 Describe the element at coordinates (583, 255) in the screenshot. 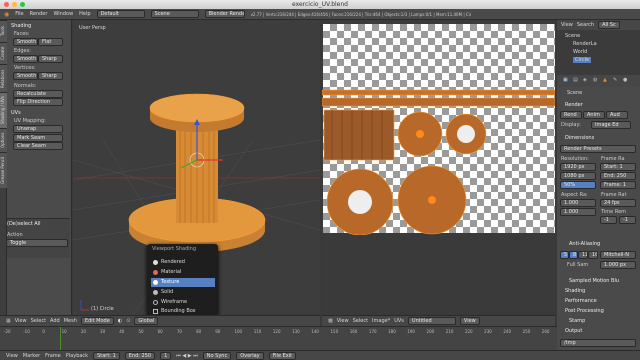

I see `aa-samples-11: 11` at that location.